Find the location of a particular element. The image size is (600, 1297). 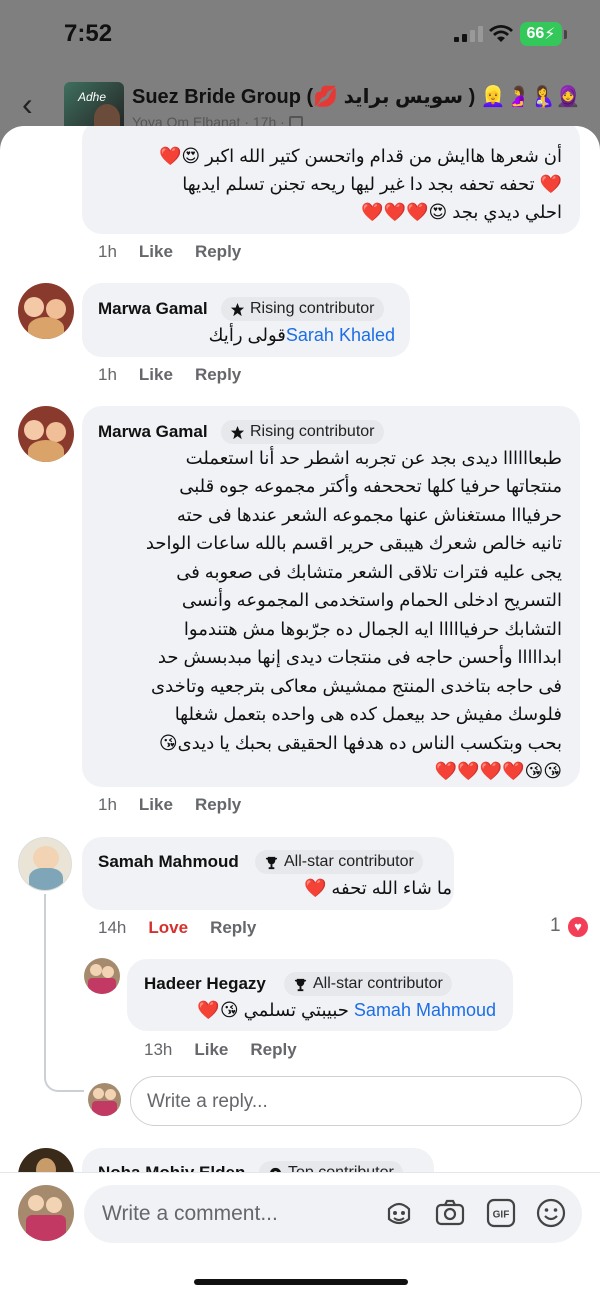

mention-link: Samah Mahmoud is located at coordinates (425, 1010).